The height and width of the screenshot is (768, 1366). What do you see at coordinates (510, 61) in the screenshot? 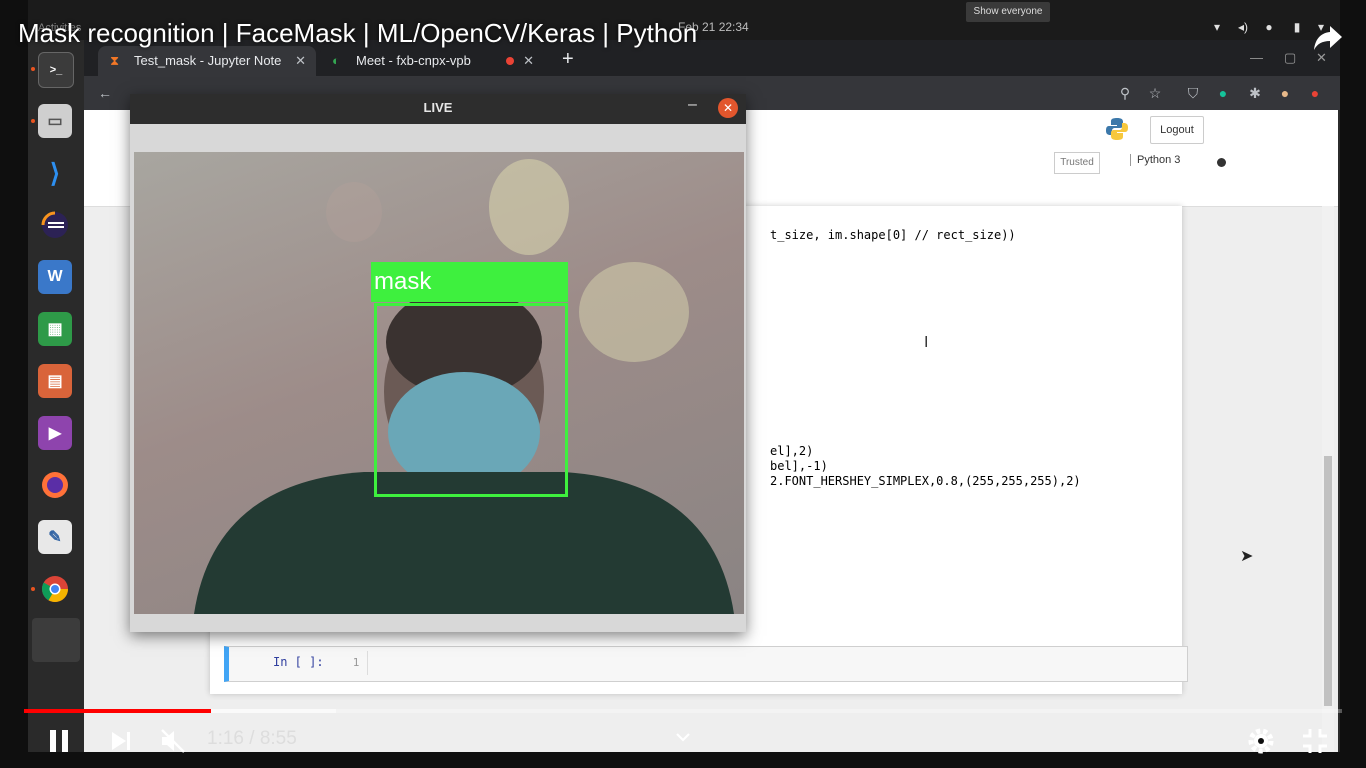
I see `recording-indicator` at bounding box center [510, 61].